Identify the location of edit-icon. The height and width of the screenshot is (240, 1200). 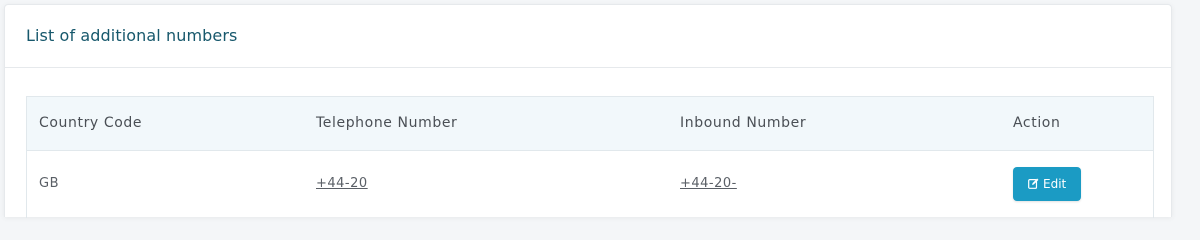
(1033, 183).